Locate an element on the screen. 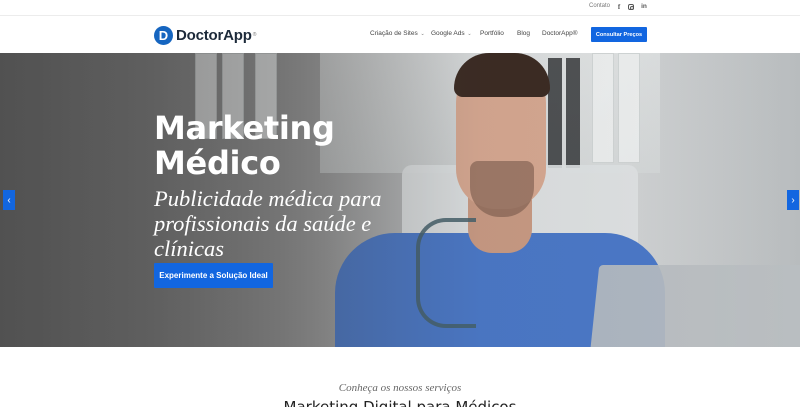 The height and width of the screenshot is (407, 800). services-eyebrow: Conheça os nossos serviços is located at coordinates (400, 388).